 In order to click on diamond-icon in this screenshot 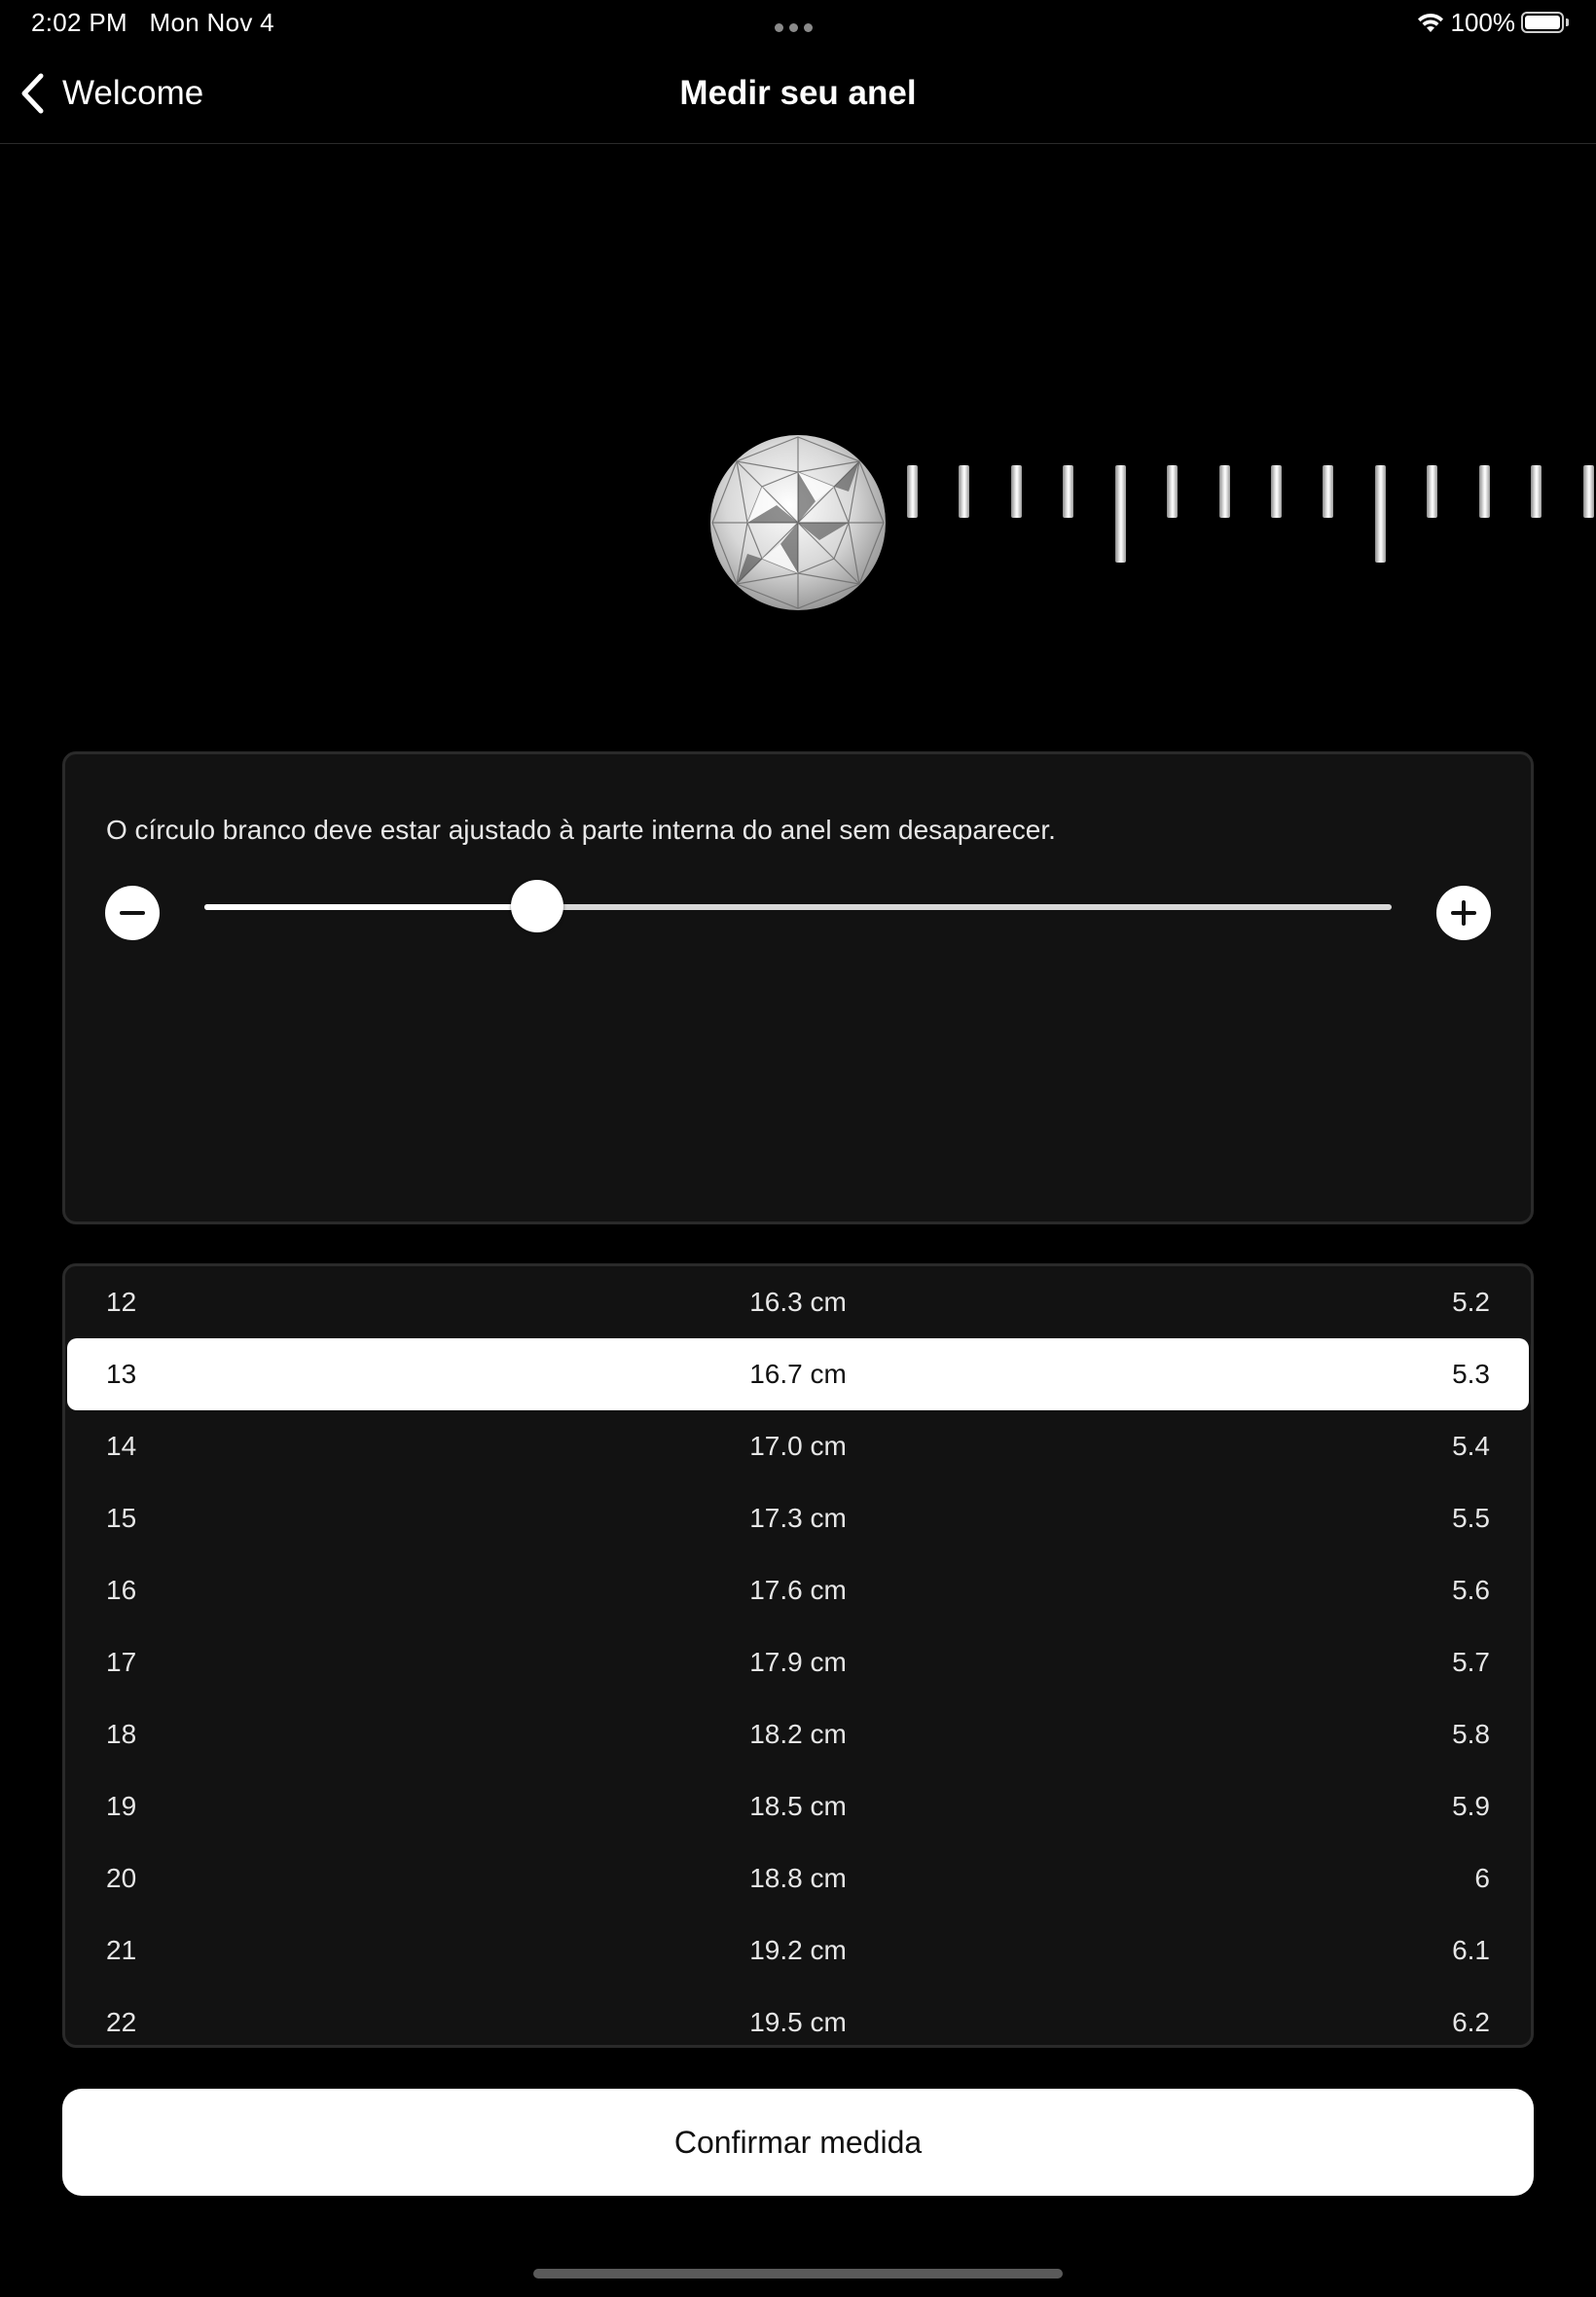, I will do `click(798, 522)`.